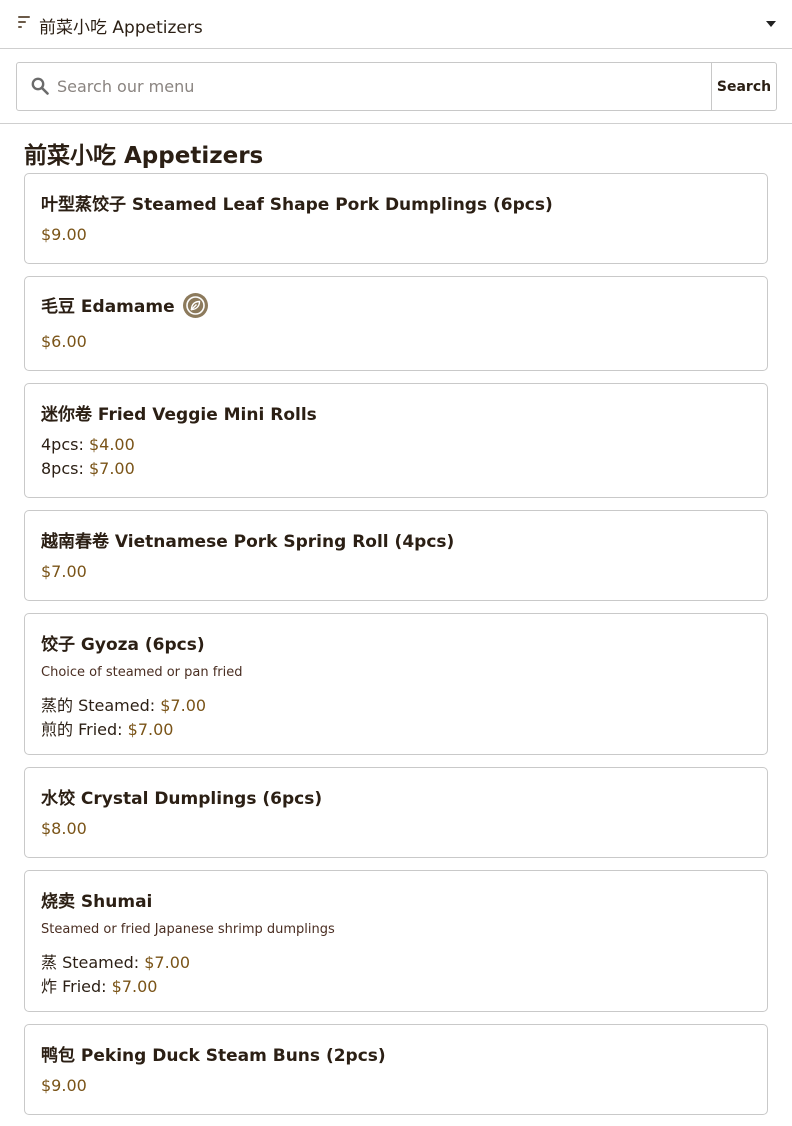 This screenshot has width=792, height=1126. I want to click on menu-item-description: Choice of steamed or pan fried, so click(142, 672).